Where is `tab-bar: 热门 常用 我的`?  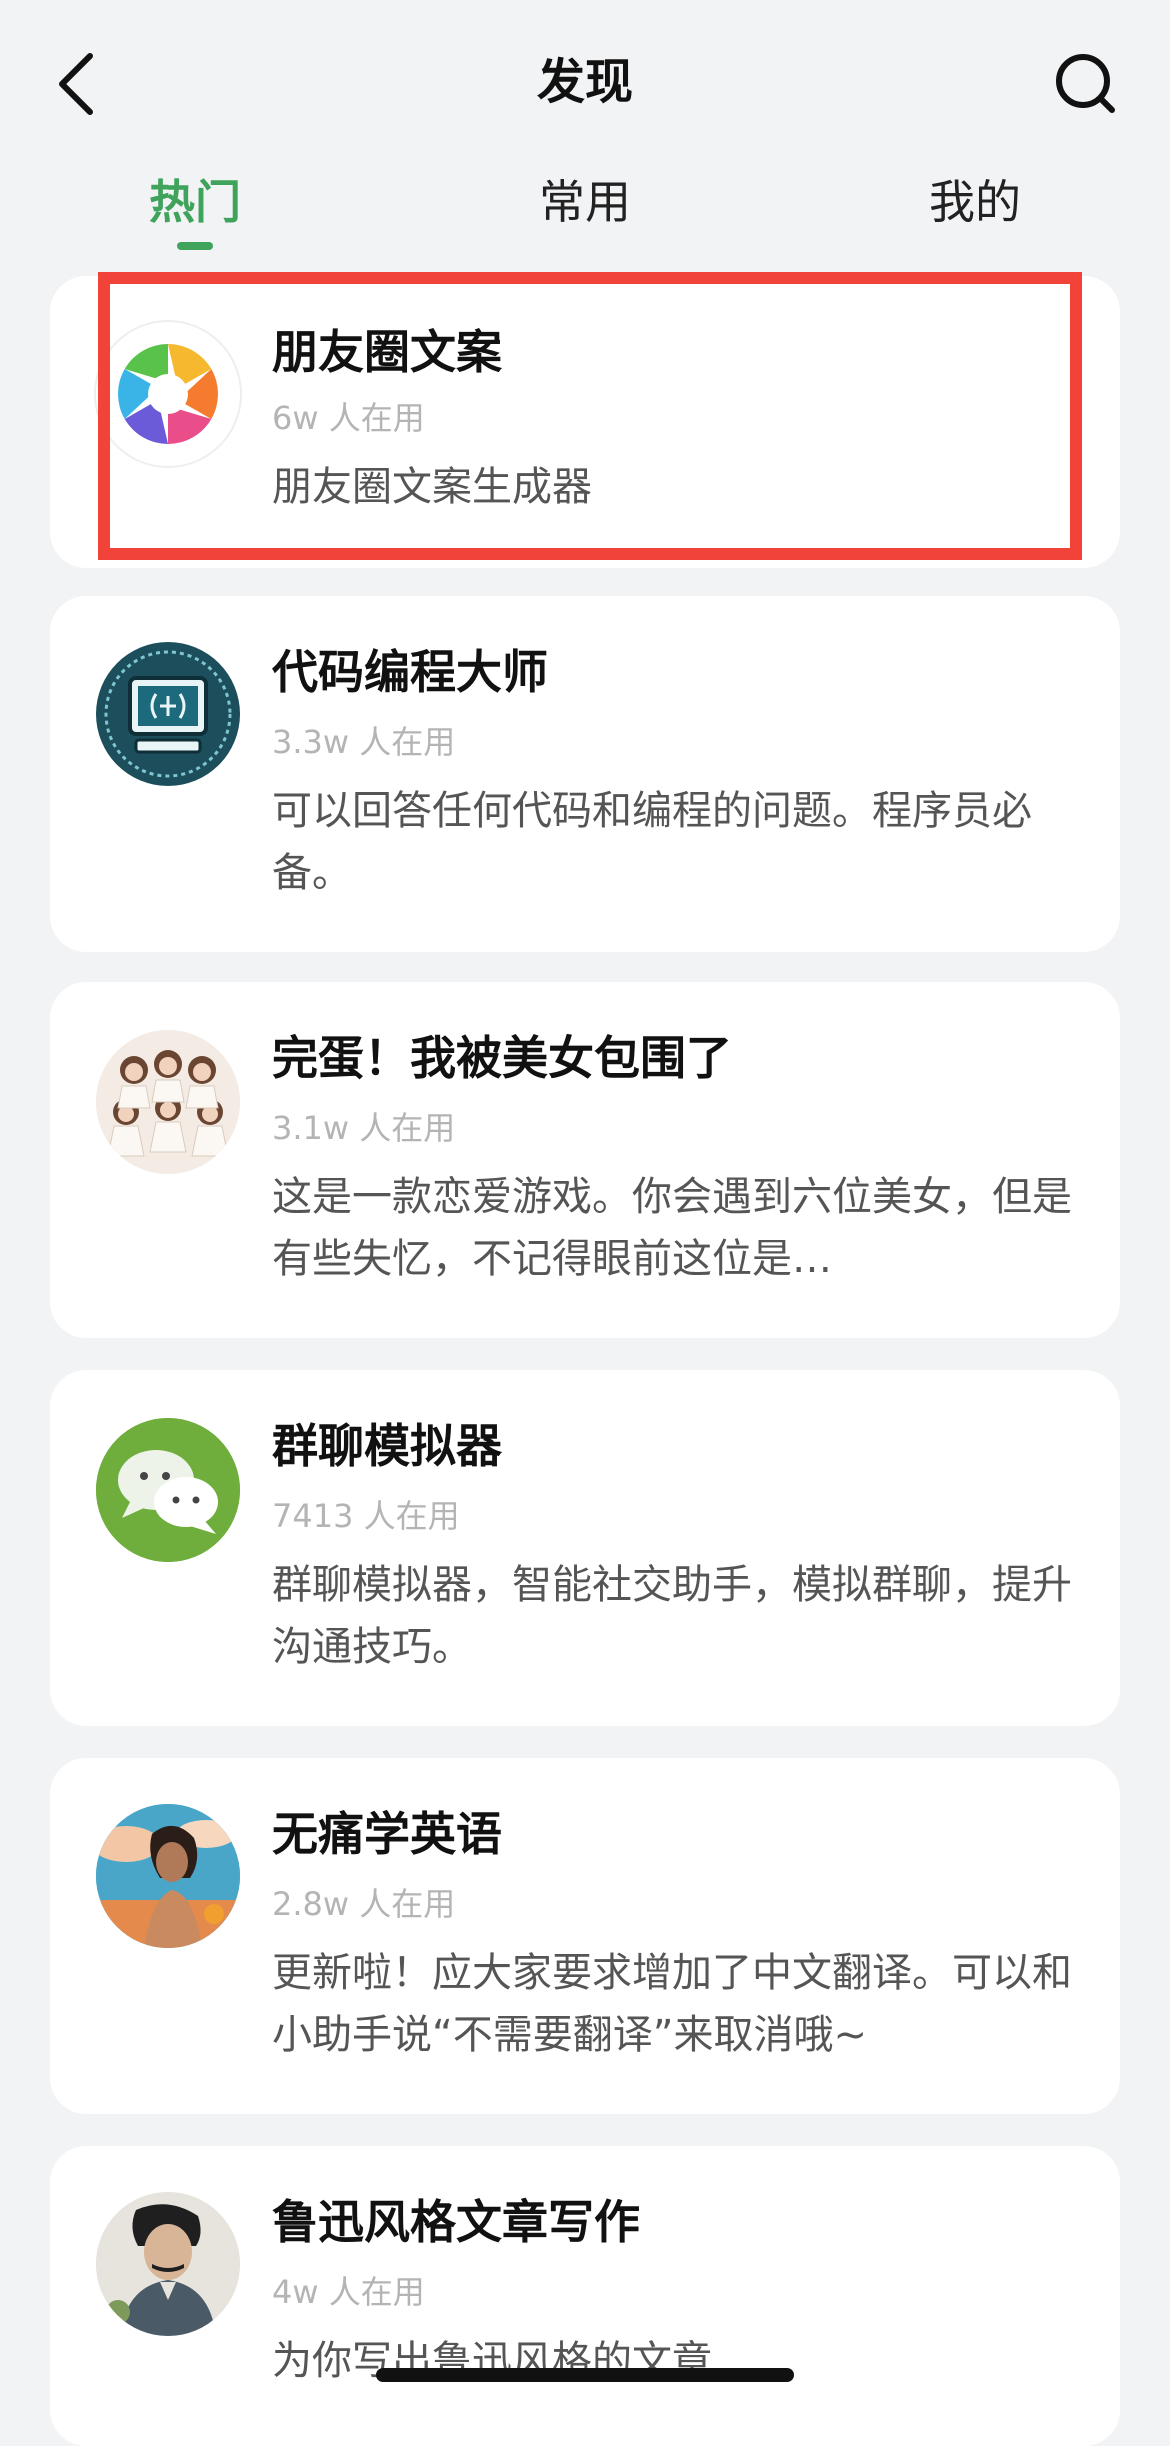 tab-bar: 热门 常用 我的 is located at coordinates (585, 212).